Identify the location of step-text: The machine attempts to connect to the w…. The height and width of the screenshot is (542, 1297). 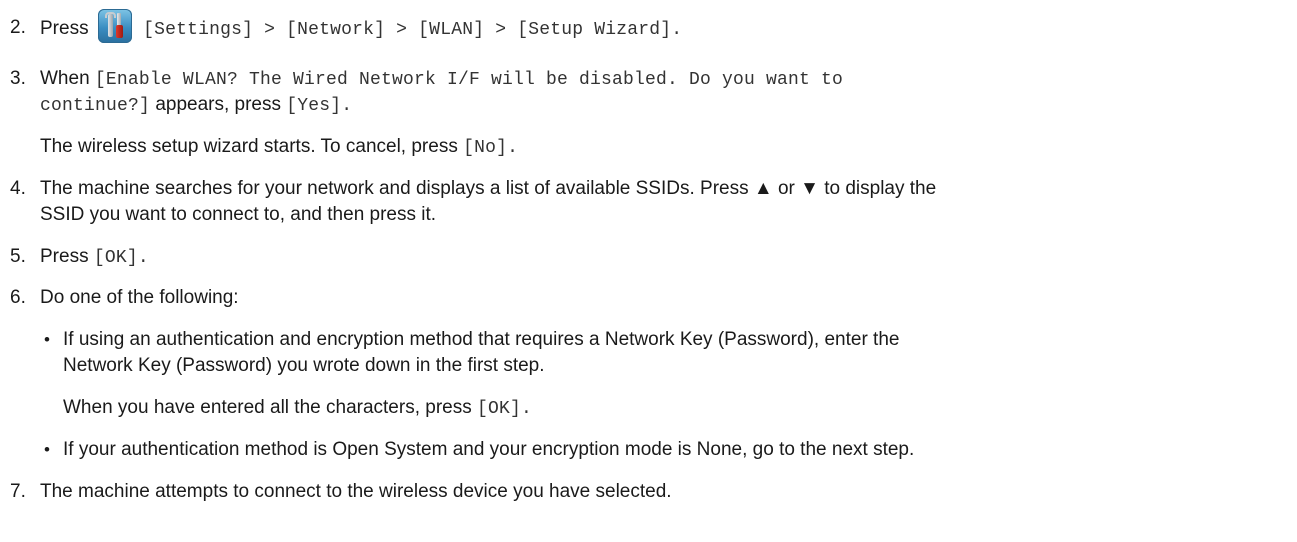
(356, 491).